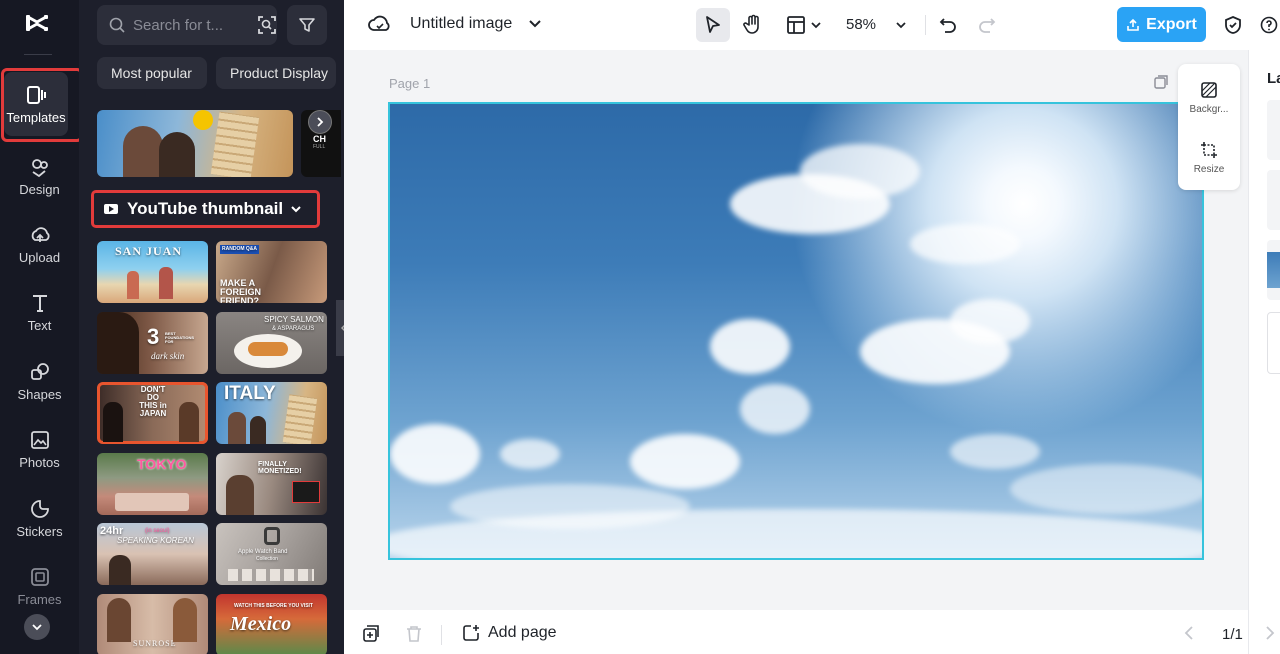  I want to click on add-element-icon, so click(371, 634).